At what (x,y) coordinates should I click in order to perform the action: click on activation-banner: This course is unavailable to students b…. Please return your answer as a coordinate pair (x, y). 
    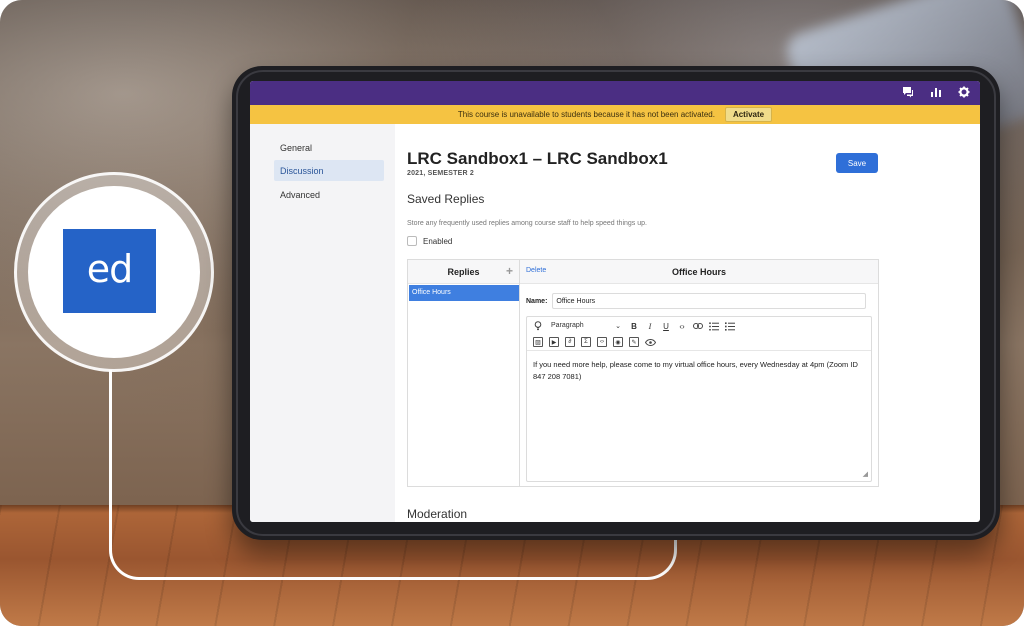
    Looking at the image, I should click on (615, 114).